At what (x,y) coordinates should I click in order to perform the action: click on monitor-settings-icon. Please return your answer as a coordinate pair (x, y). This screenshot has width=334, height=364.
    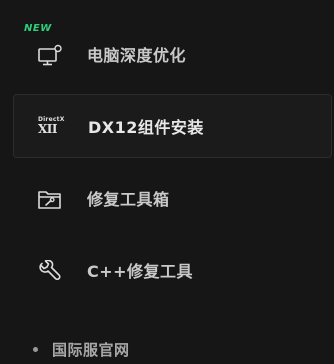
    Looking at the image, I should click on (50, 55).